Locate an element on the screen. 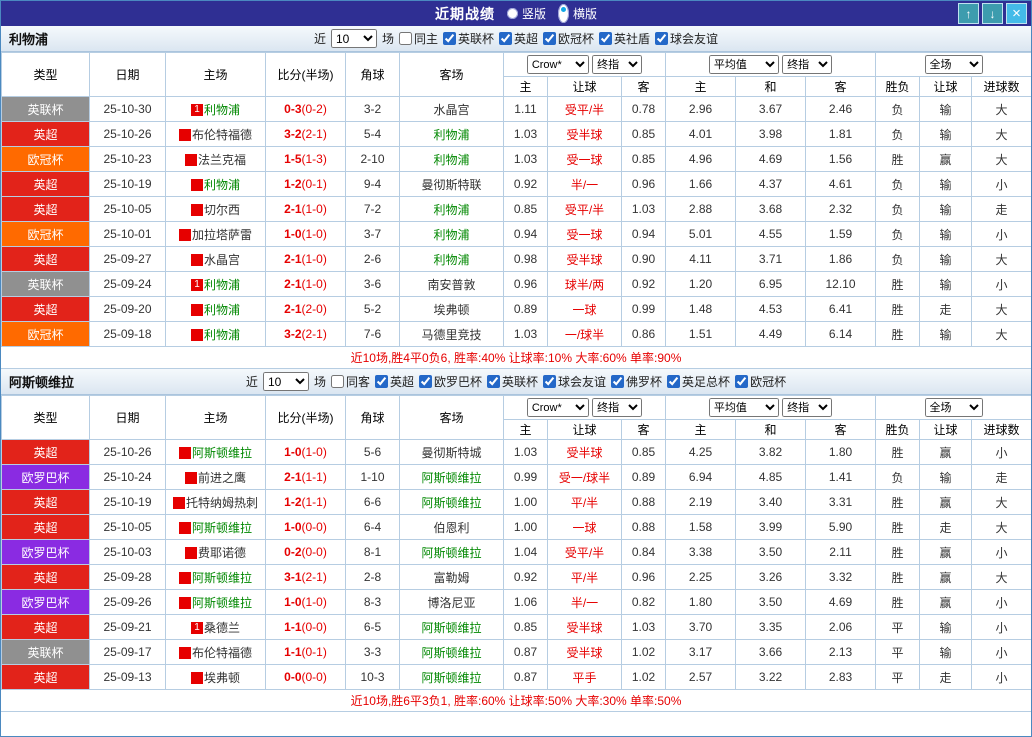 This screenshot has width=1032, height=737. home-team-name: 水晶宫 is located at coordinates (222, 260).